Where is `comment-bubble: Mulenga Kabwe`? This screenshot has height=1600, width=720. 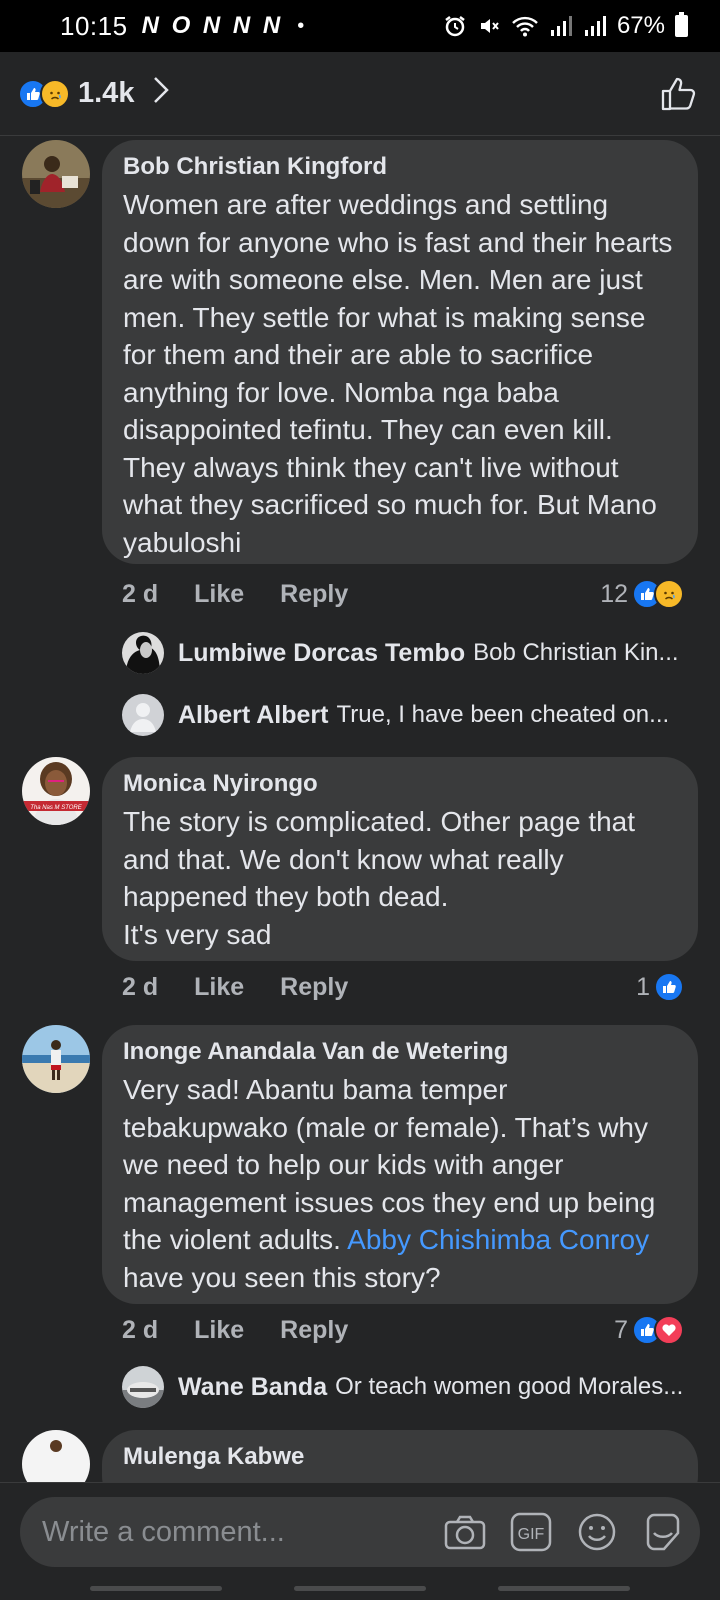 comment-bubble: Mulenga Kabwe is located at coordinates (400, 1456).